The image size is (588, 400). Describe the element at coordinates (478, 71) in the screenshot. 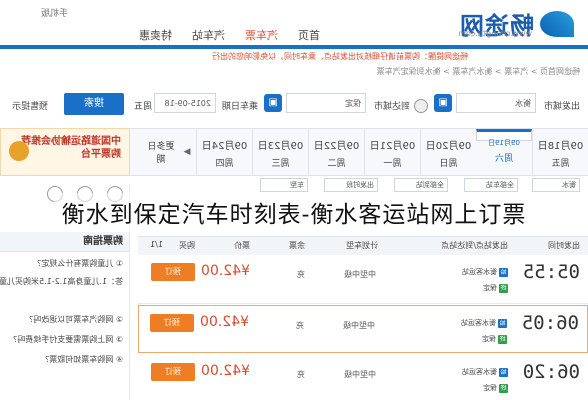

I see `breadcrumb: 畅途网首页 > 汽车票 > 衡水汽车票 > 衡水到保定汽车票` at that location.